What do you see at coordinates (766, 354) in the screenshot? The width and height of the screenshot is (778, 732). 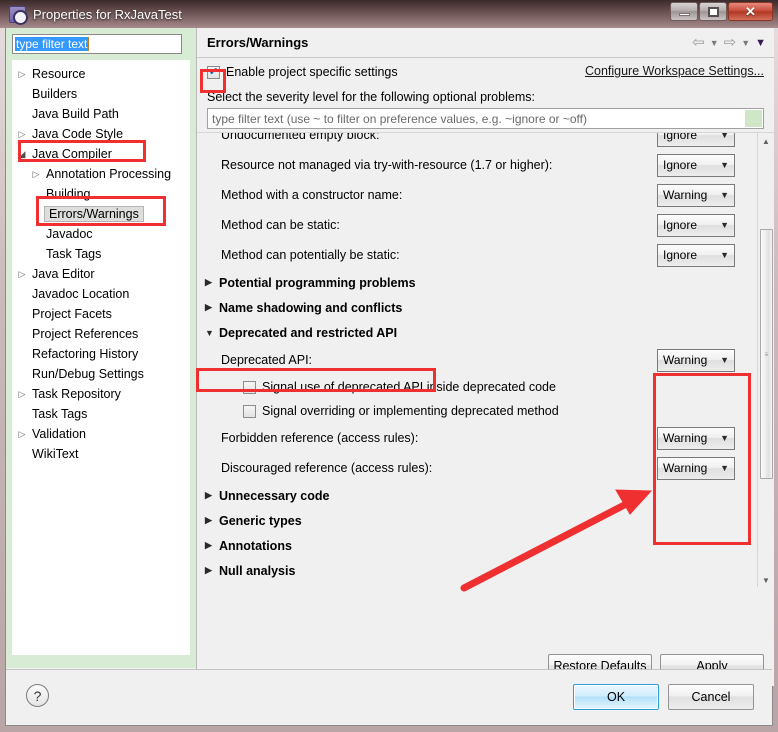 I see `vertical-scroll-thumb: ≡` at bounding box center [766, 354].